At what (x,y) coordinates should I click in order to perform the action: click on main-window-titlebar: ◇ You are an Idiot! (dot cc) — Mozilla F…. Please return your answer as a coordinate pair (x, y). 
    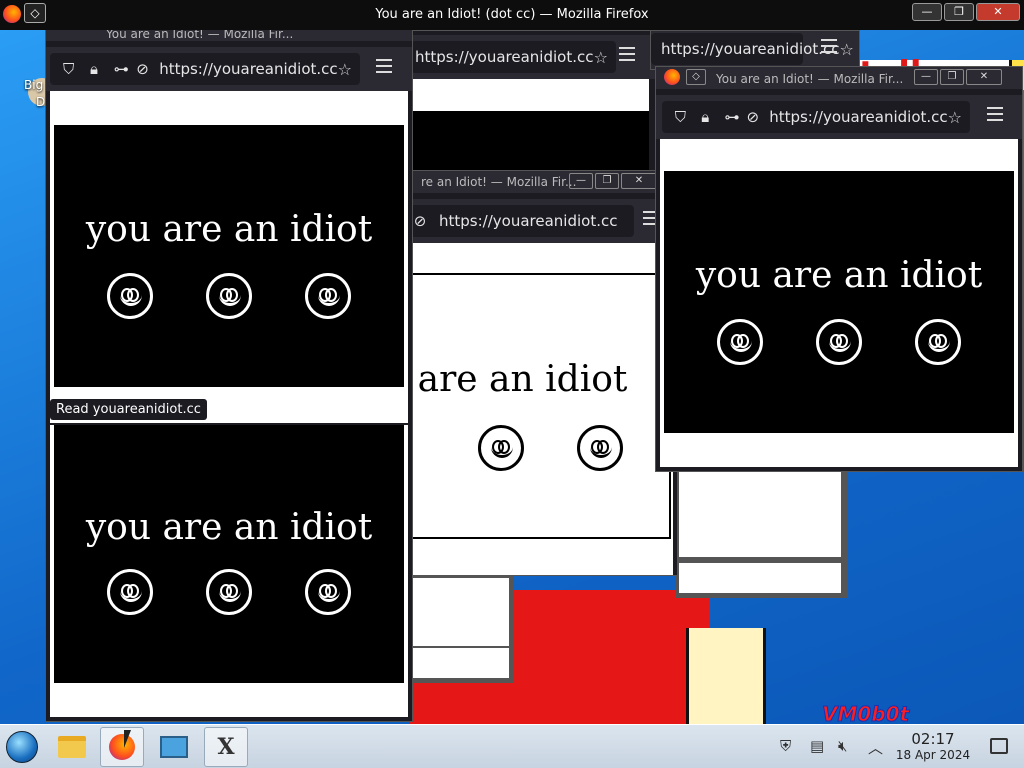
    Looking at the image, I should click on (512, 15).